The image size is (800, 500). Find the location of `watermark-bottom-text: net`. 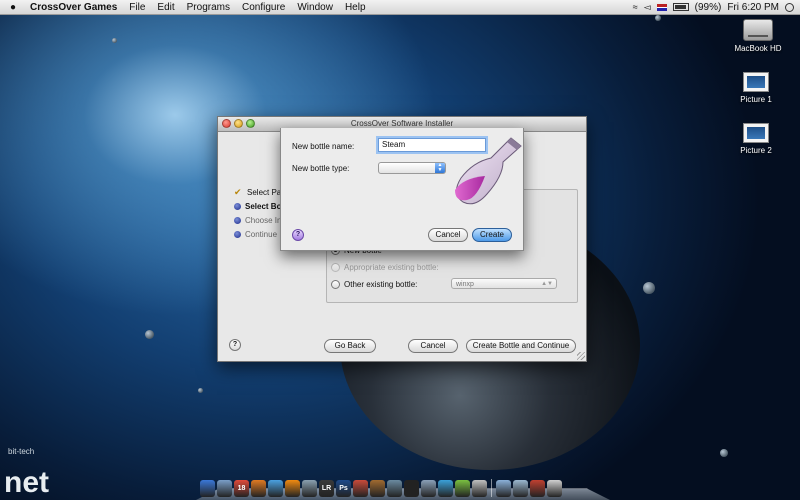

watermark-bottom-text: net is located at coordinates (26, 482).